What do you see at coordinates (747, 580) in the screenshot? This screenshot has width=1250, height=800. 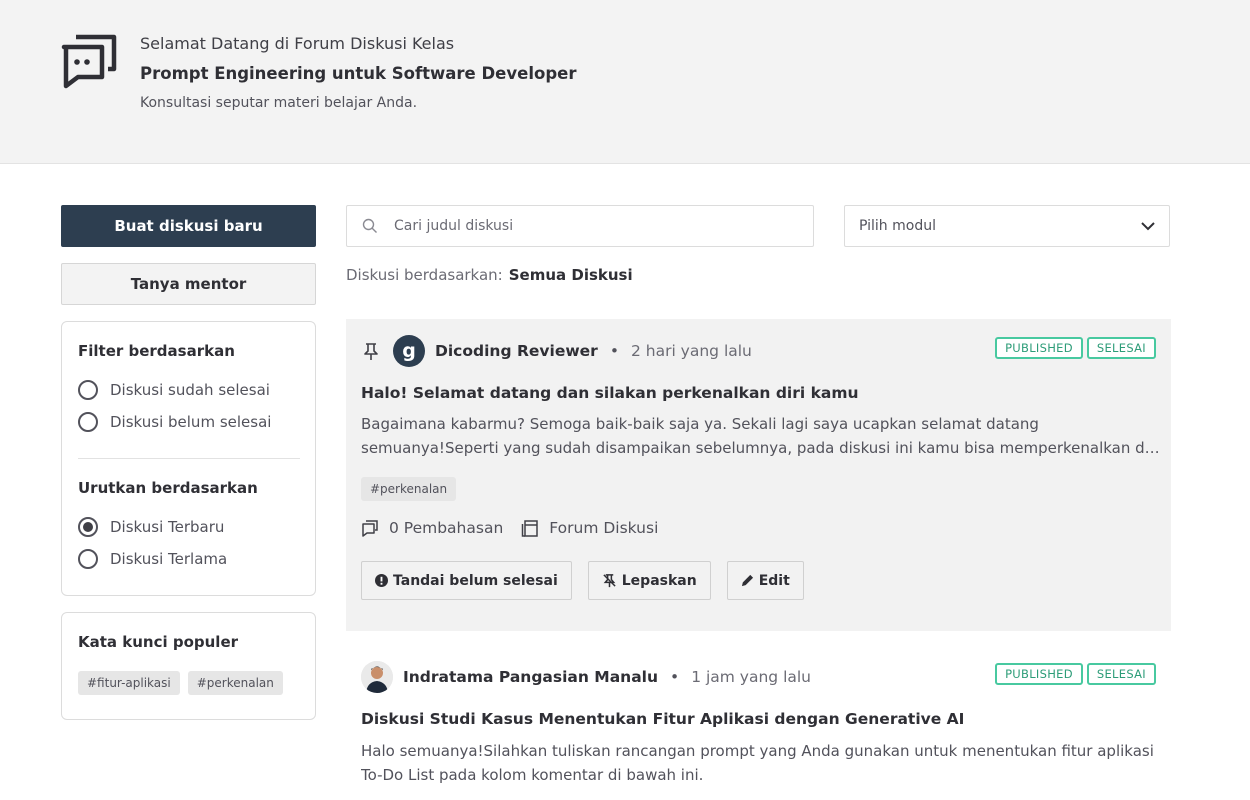 I see `pencil-icon` at bounding box center [747, 580].